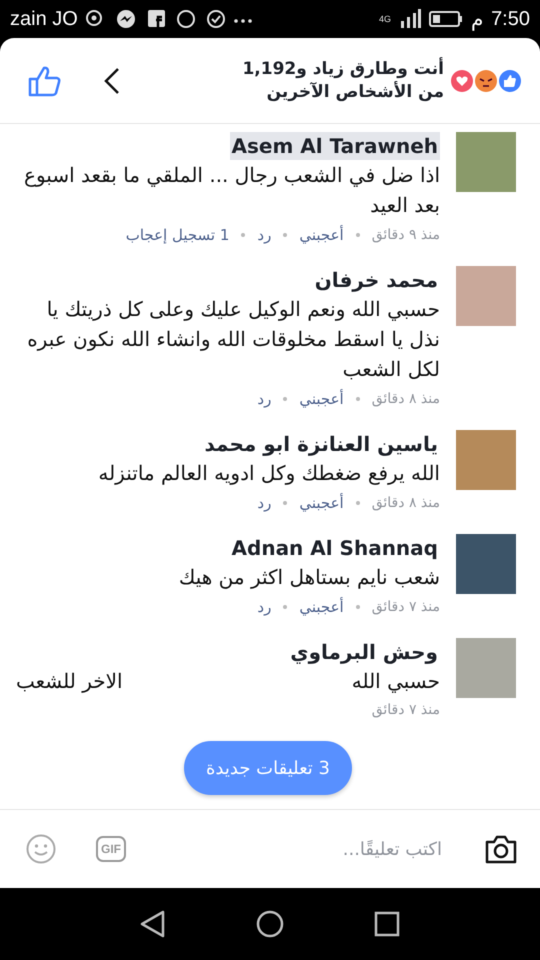  What do you see at coordinates (396, 681) in the screenshot?
I see `comment-text: حسبي الله` at bounding box center [396, 681].